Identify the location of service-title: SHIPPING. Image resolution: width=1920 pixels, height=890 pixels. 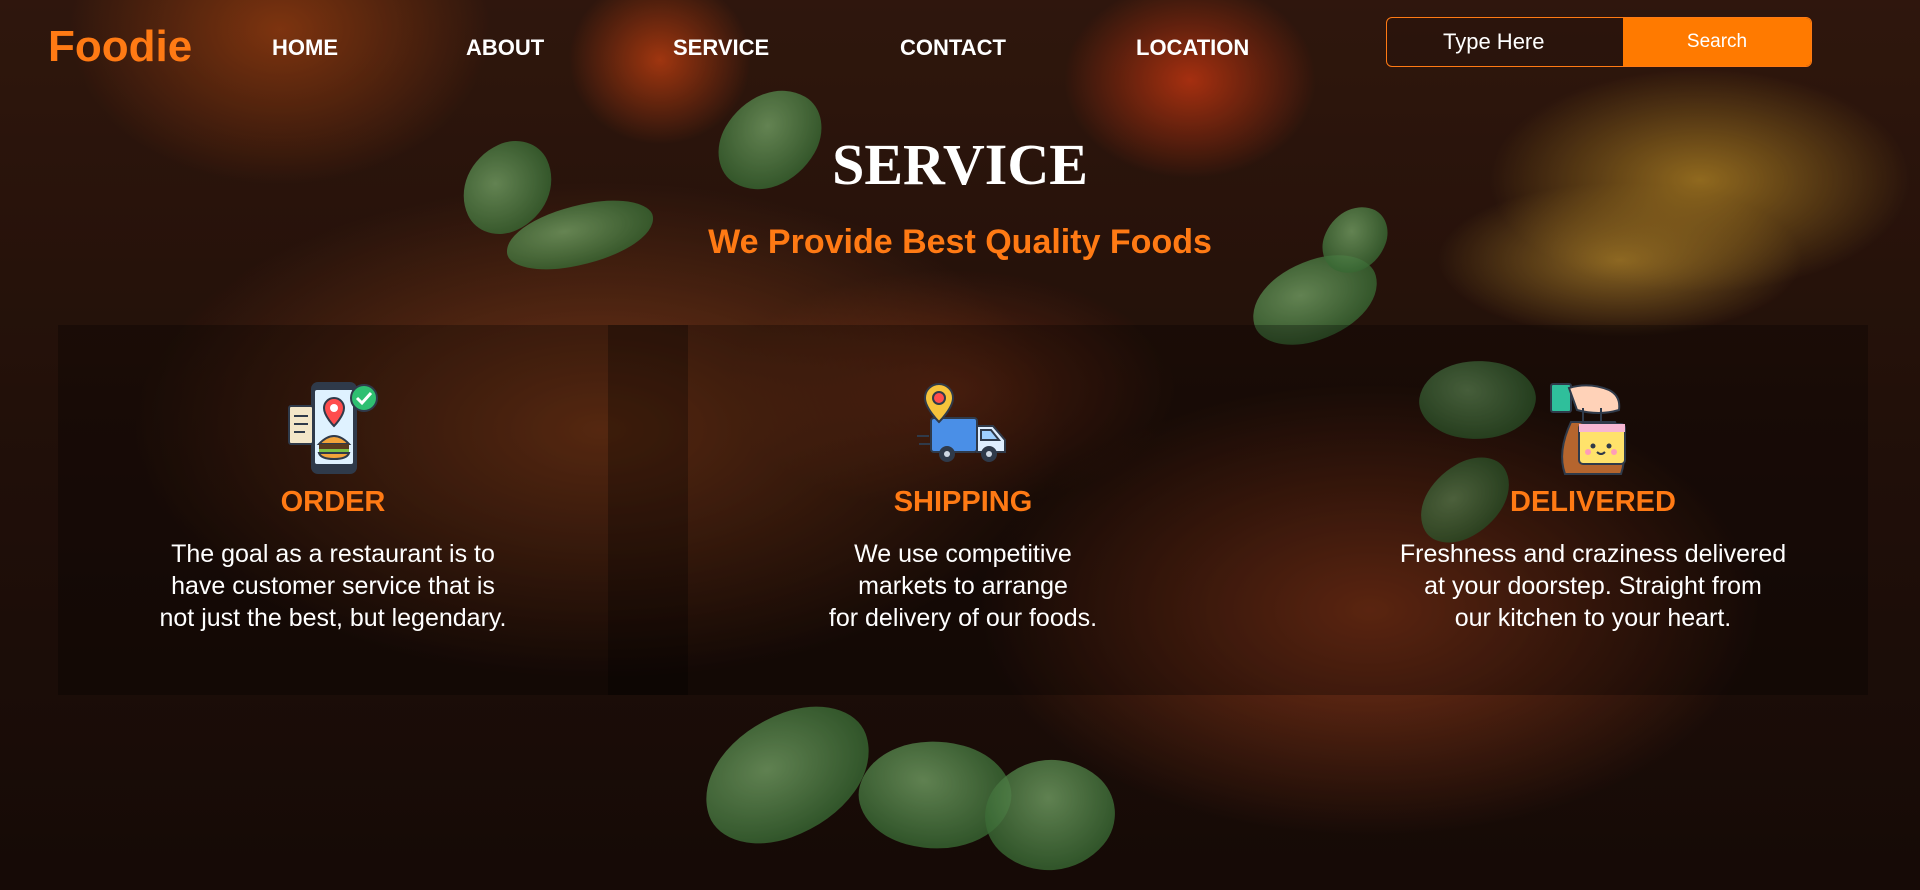
(963, 502).